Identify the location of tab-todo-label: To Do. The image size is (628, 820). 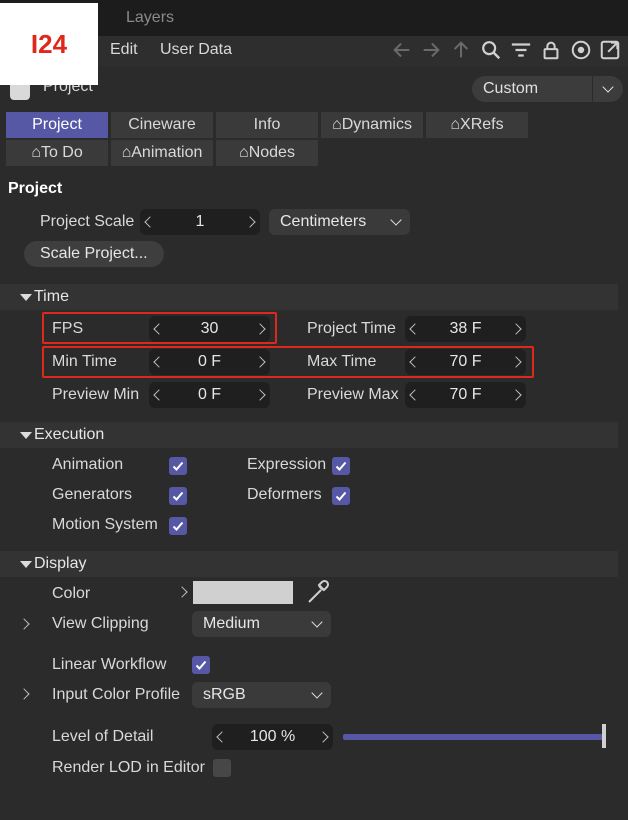
(61, 152).